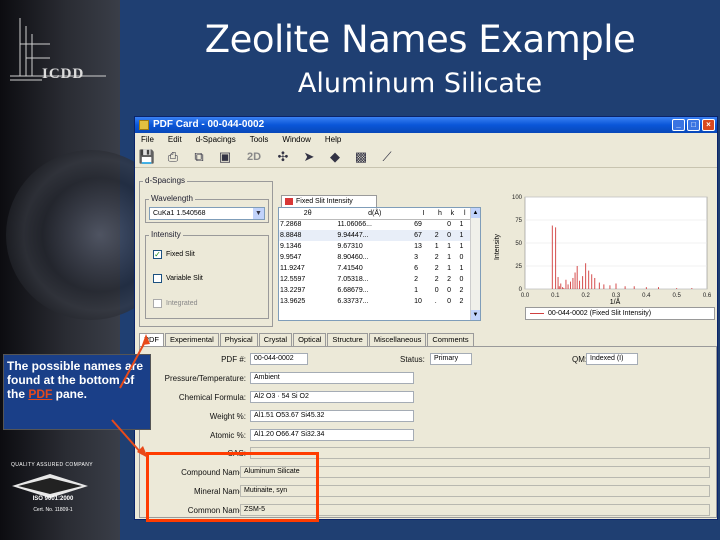 This screenshot has height=540, width=720. Describe the element at coordinates (518, 221) in the screenshot. I see `y-tick-label: 75` at that location.